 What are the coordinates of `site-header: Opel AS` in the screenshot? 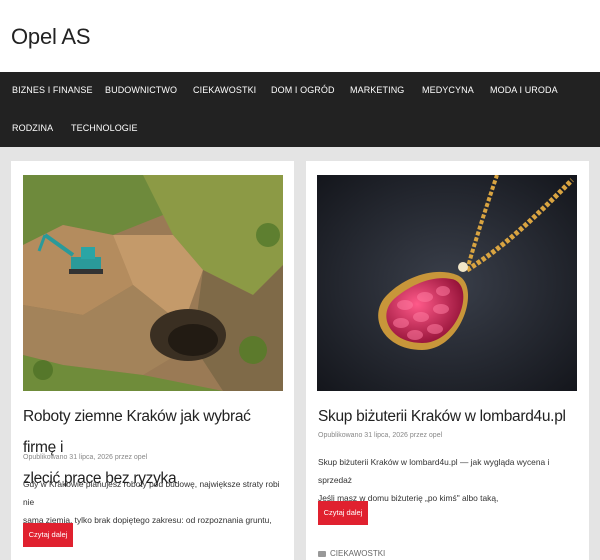 It's located at (300, 36).